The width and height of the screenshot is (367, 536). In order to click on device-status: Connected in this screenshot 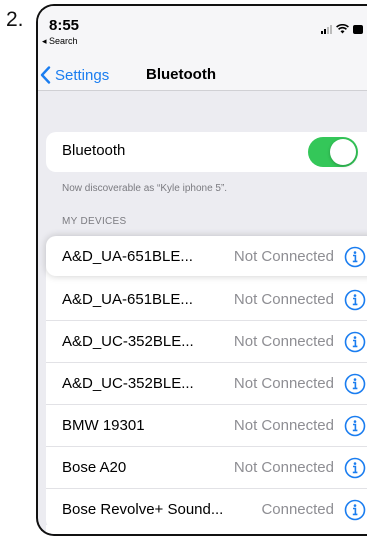, I will do `click(297, 509)`.